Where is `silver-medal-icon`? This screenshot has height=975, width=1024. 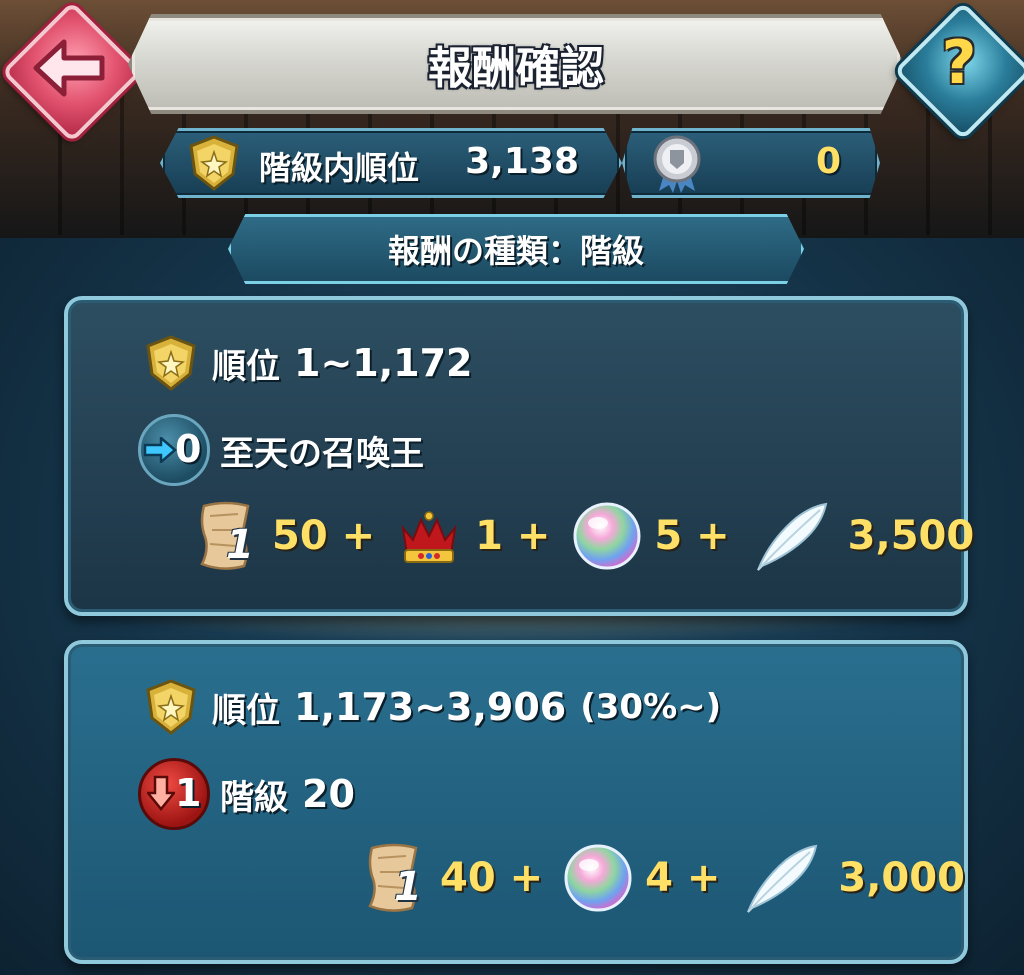 silver-medal-icon is located at coordinates (677, 163).